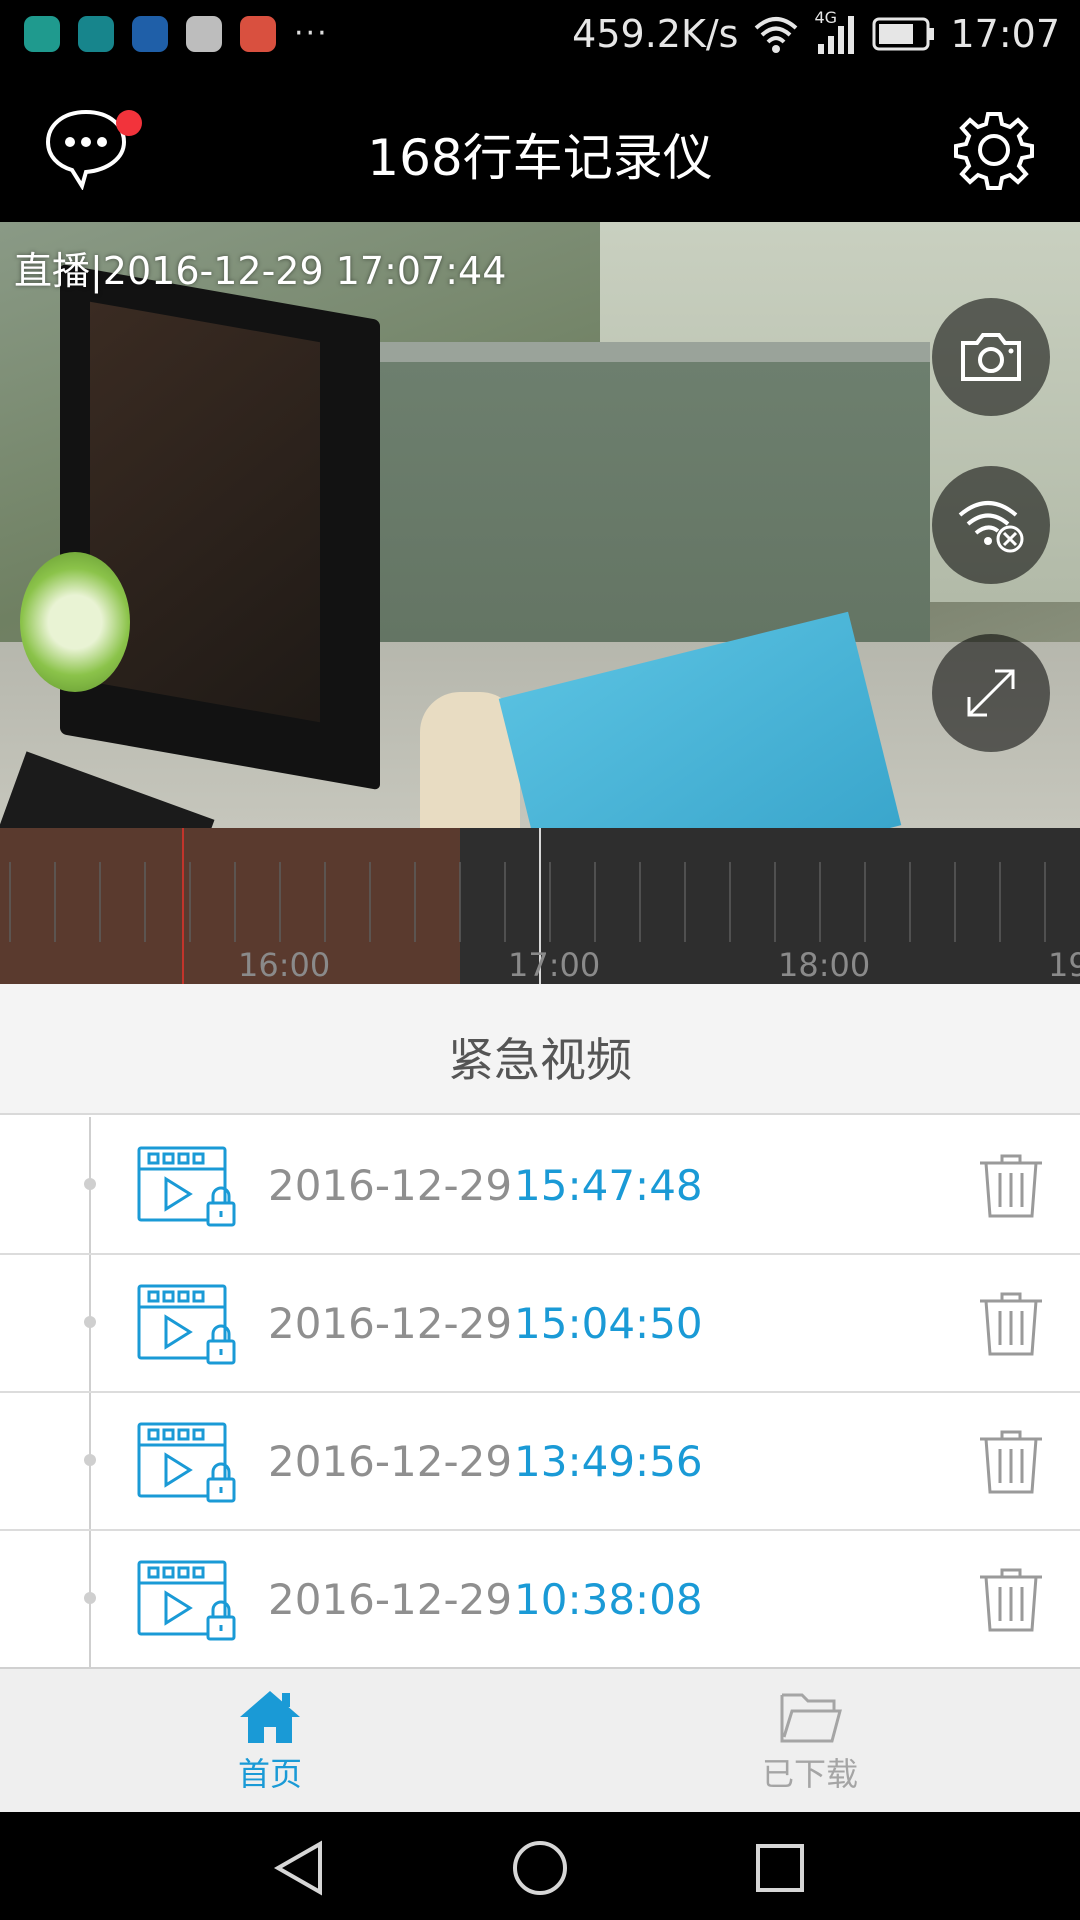  What do you see at coordinates (824, 965) in the screenshot?
I see `timeline-label: 18:00` at bounding box center [824, 965].